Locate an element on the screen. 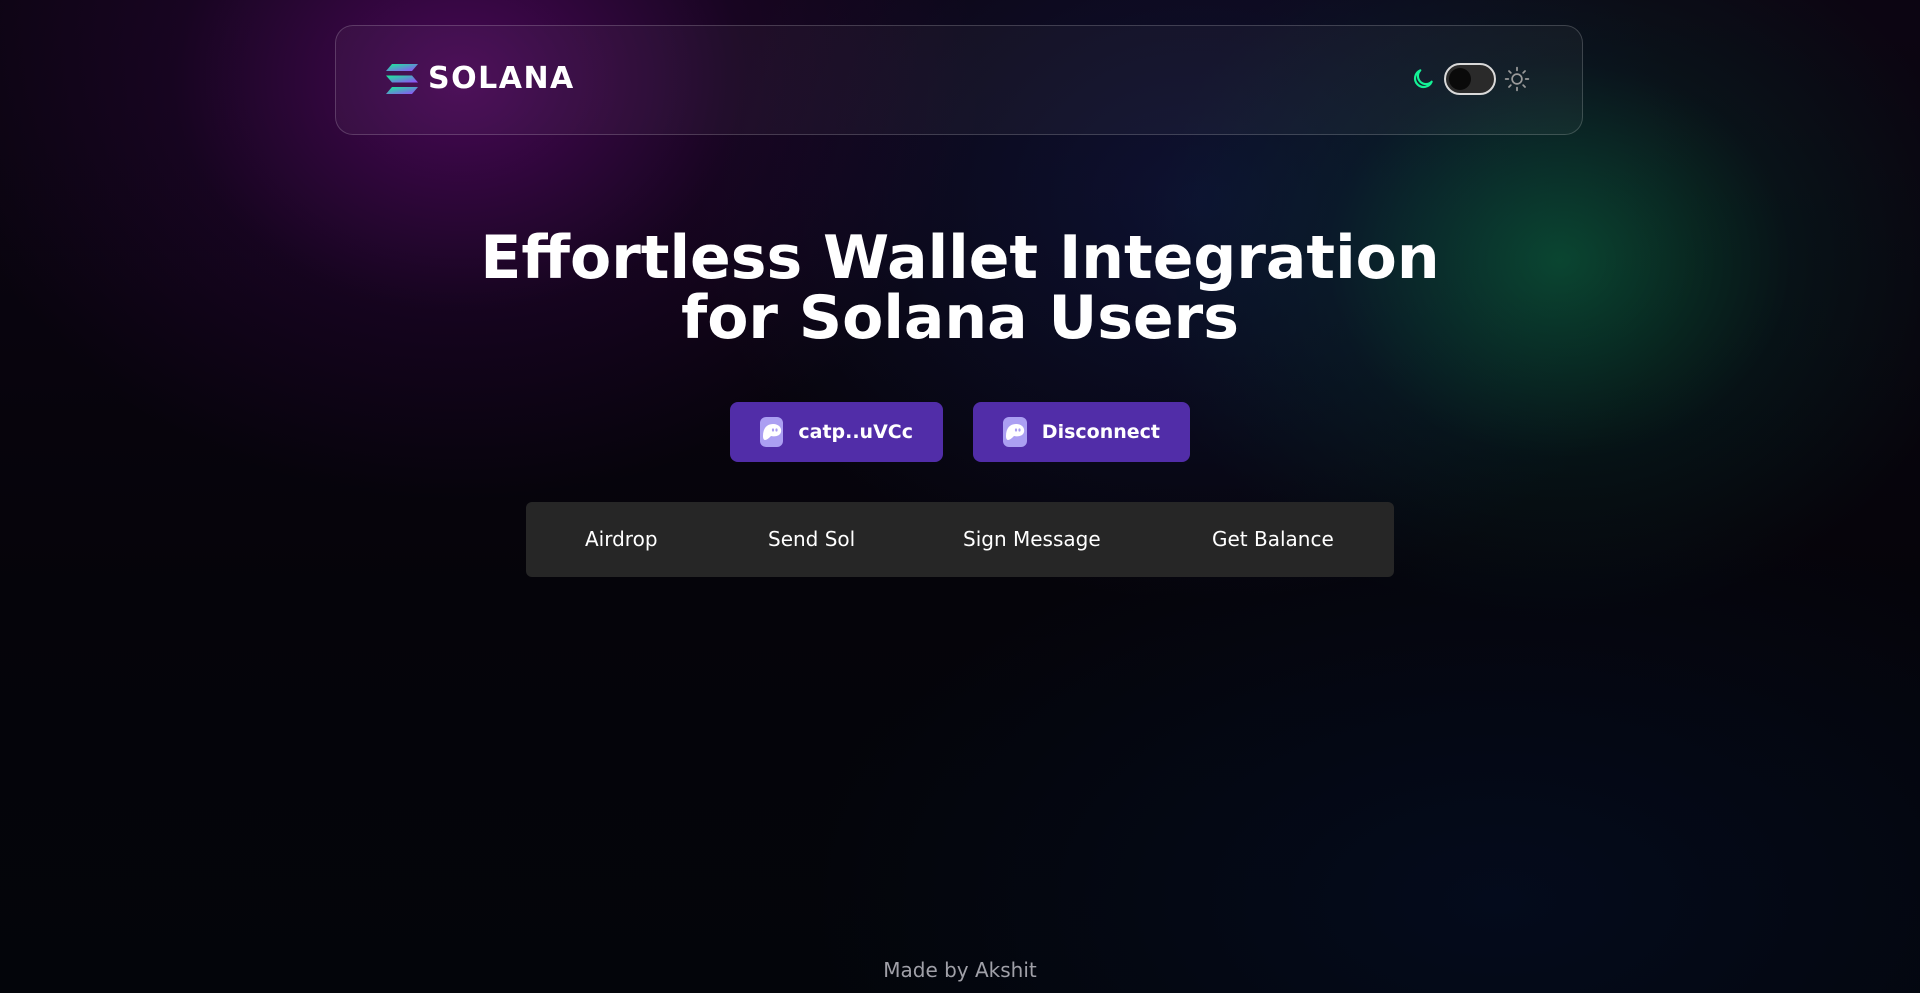 The width and height of the screenshot is (1920, 993). tab-airdrop: Airdrop is located at coordinates (621, 539).